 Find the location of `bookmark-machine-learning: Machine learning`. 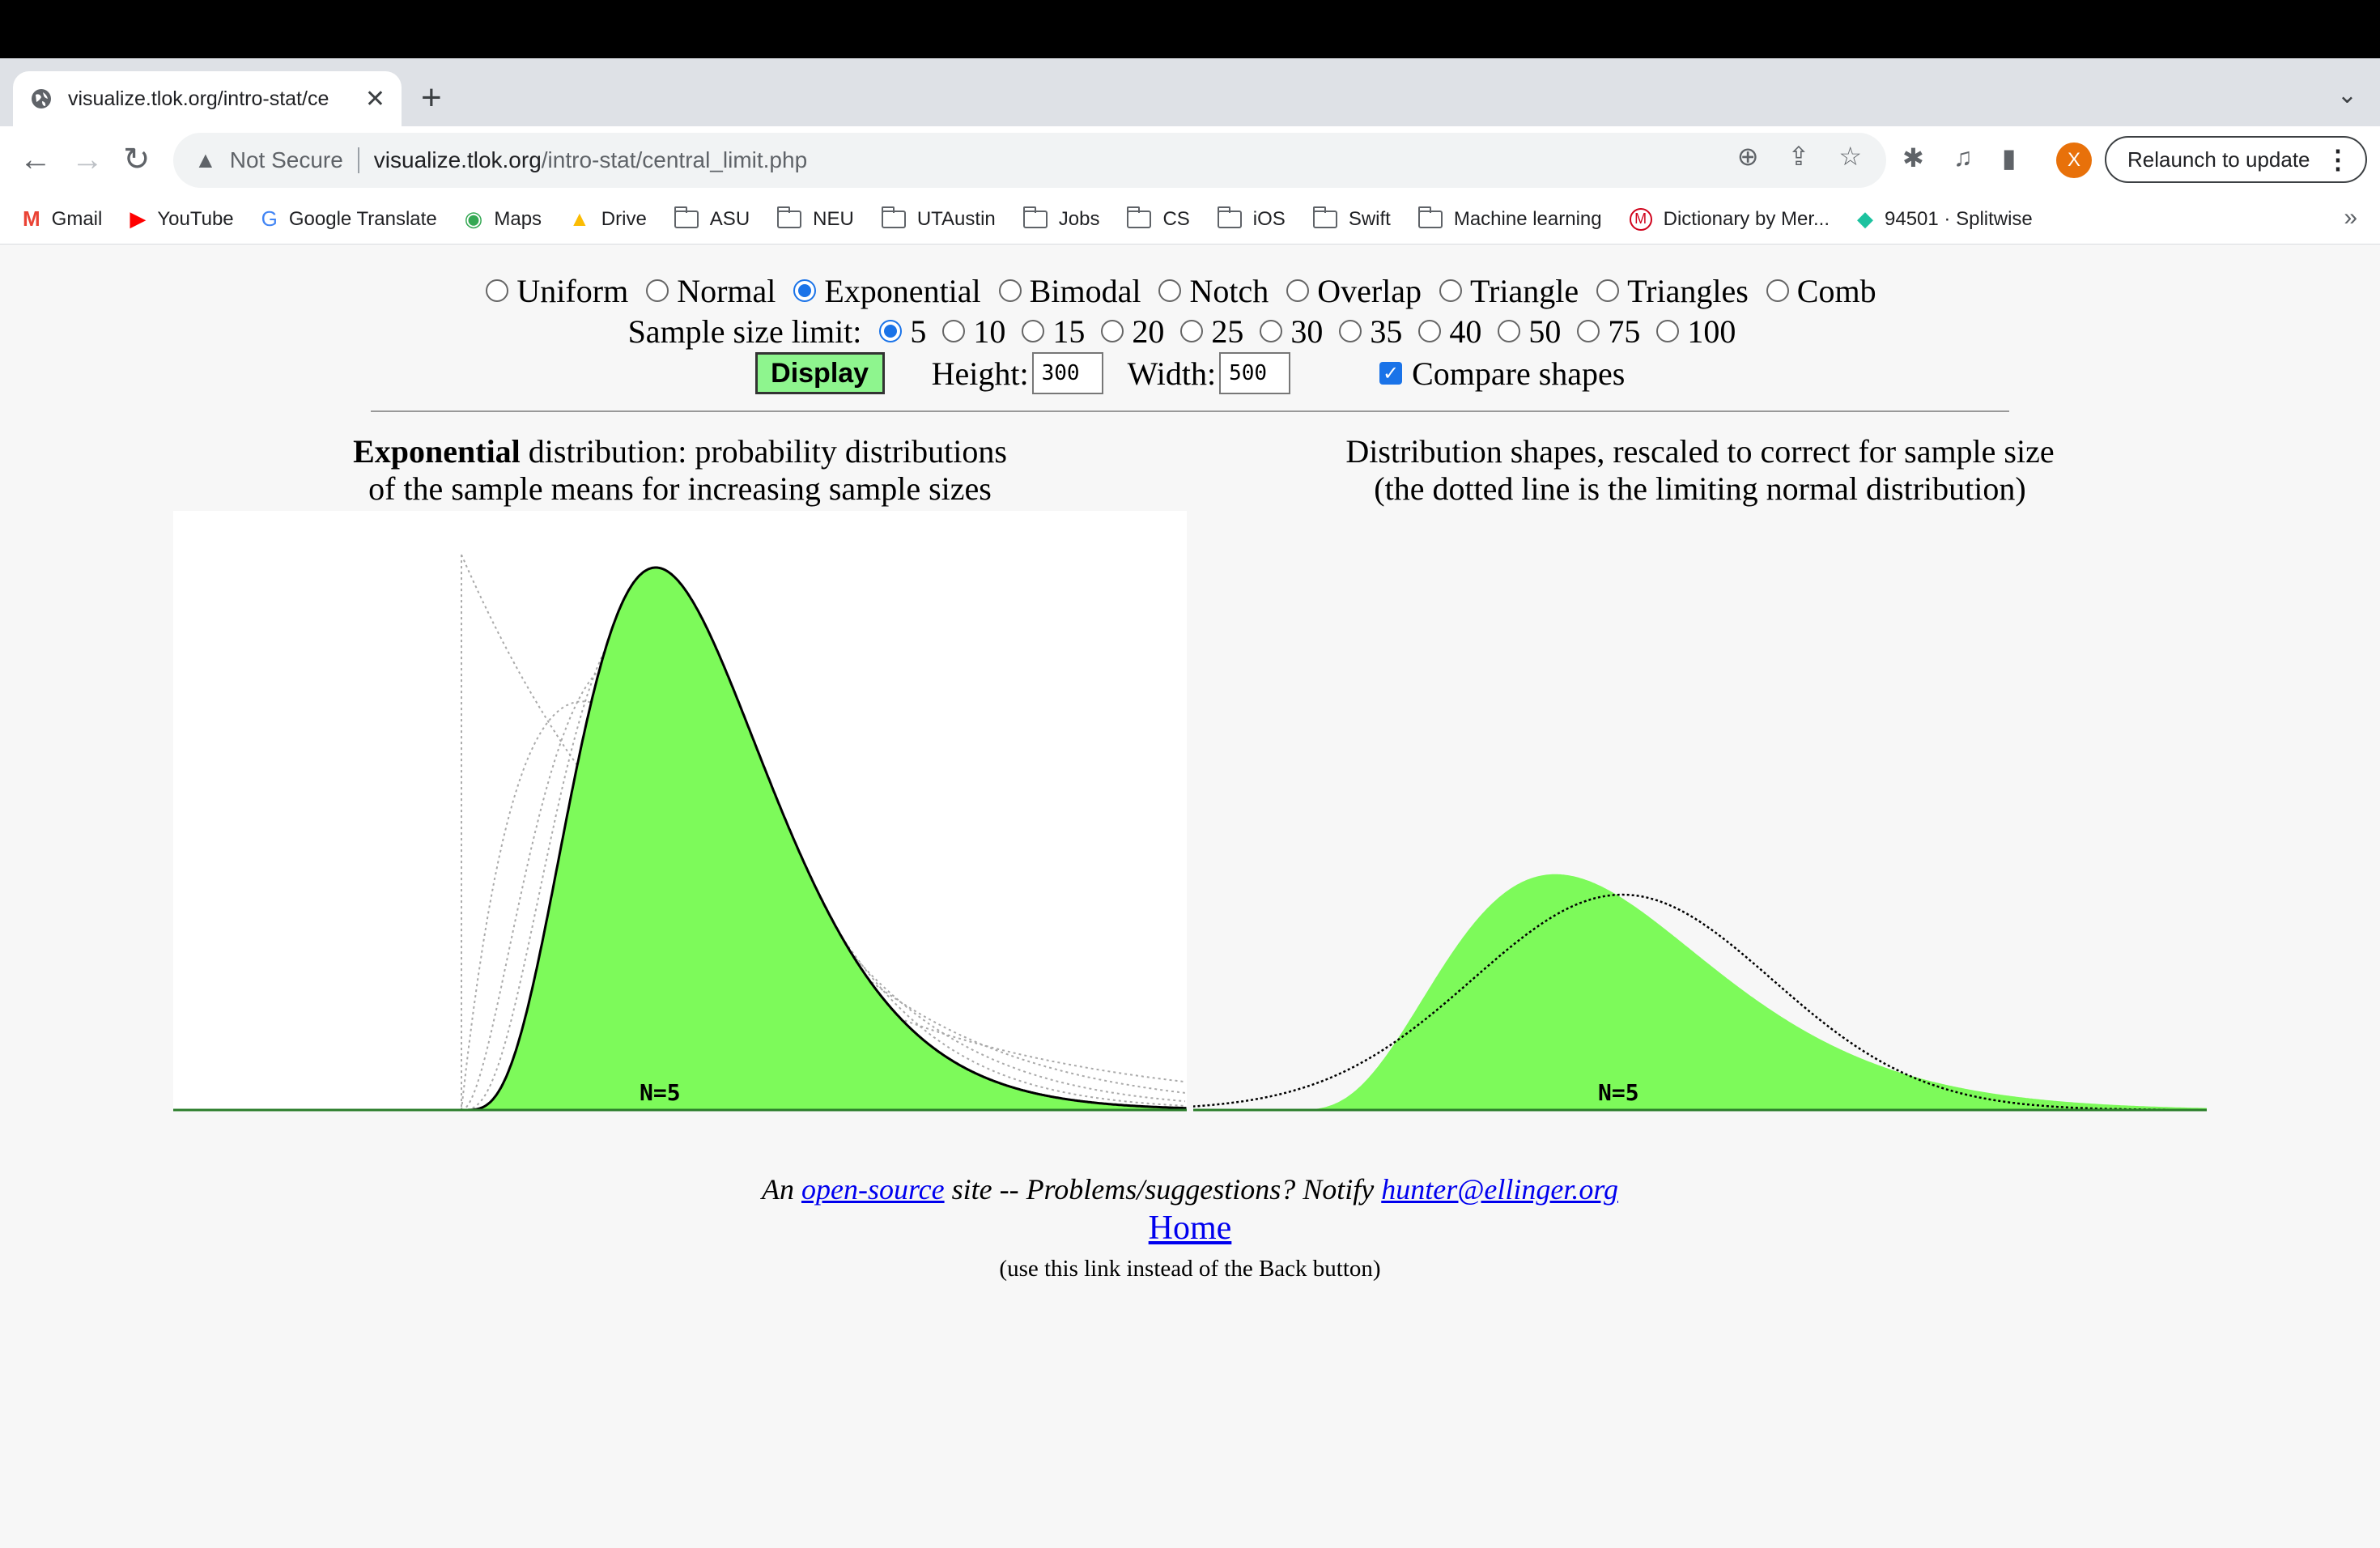

bookmark-machine-learning: Machine learning is located at coordinates (1509, 219).